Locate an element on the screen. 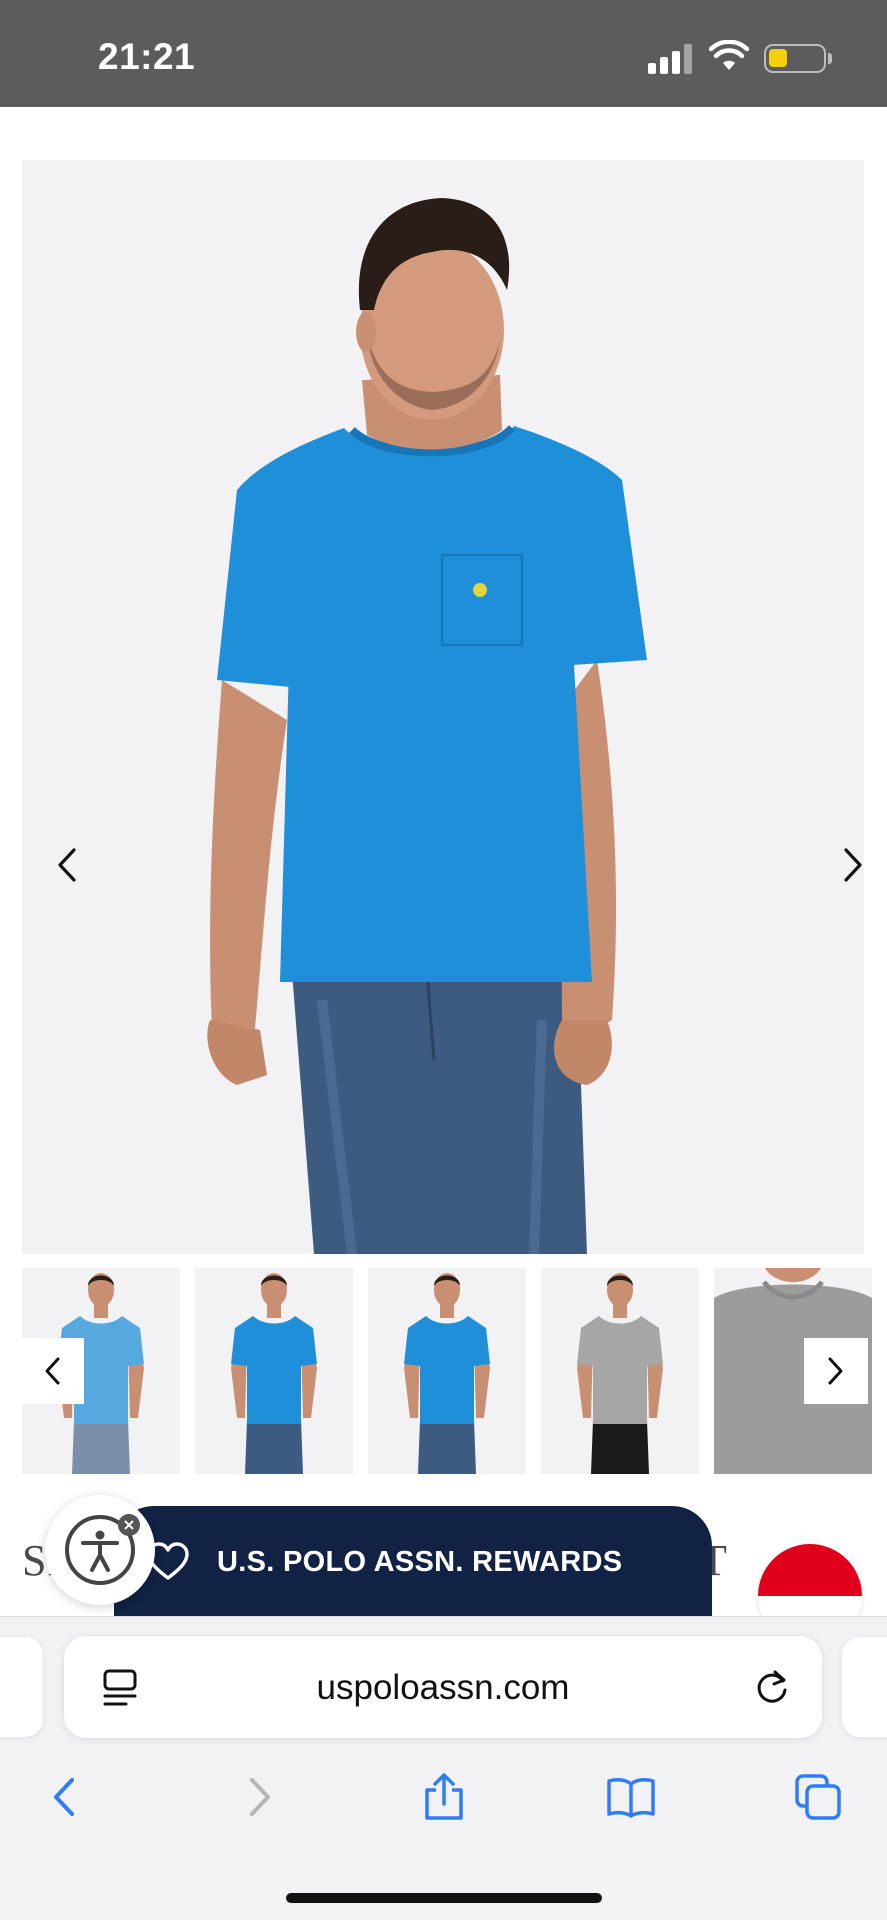 The width and height of the screenshot is (887, 1920). back-button is located at coordinates (66, 1797).